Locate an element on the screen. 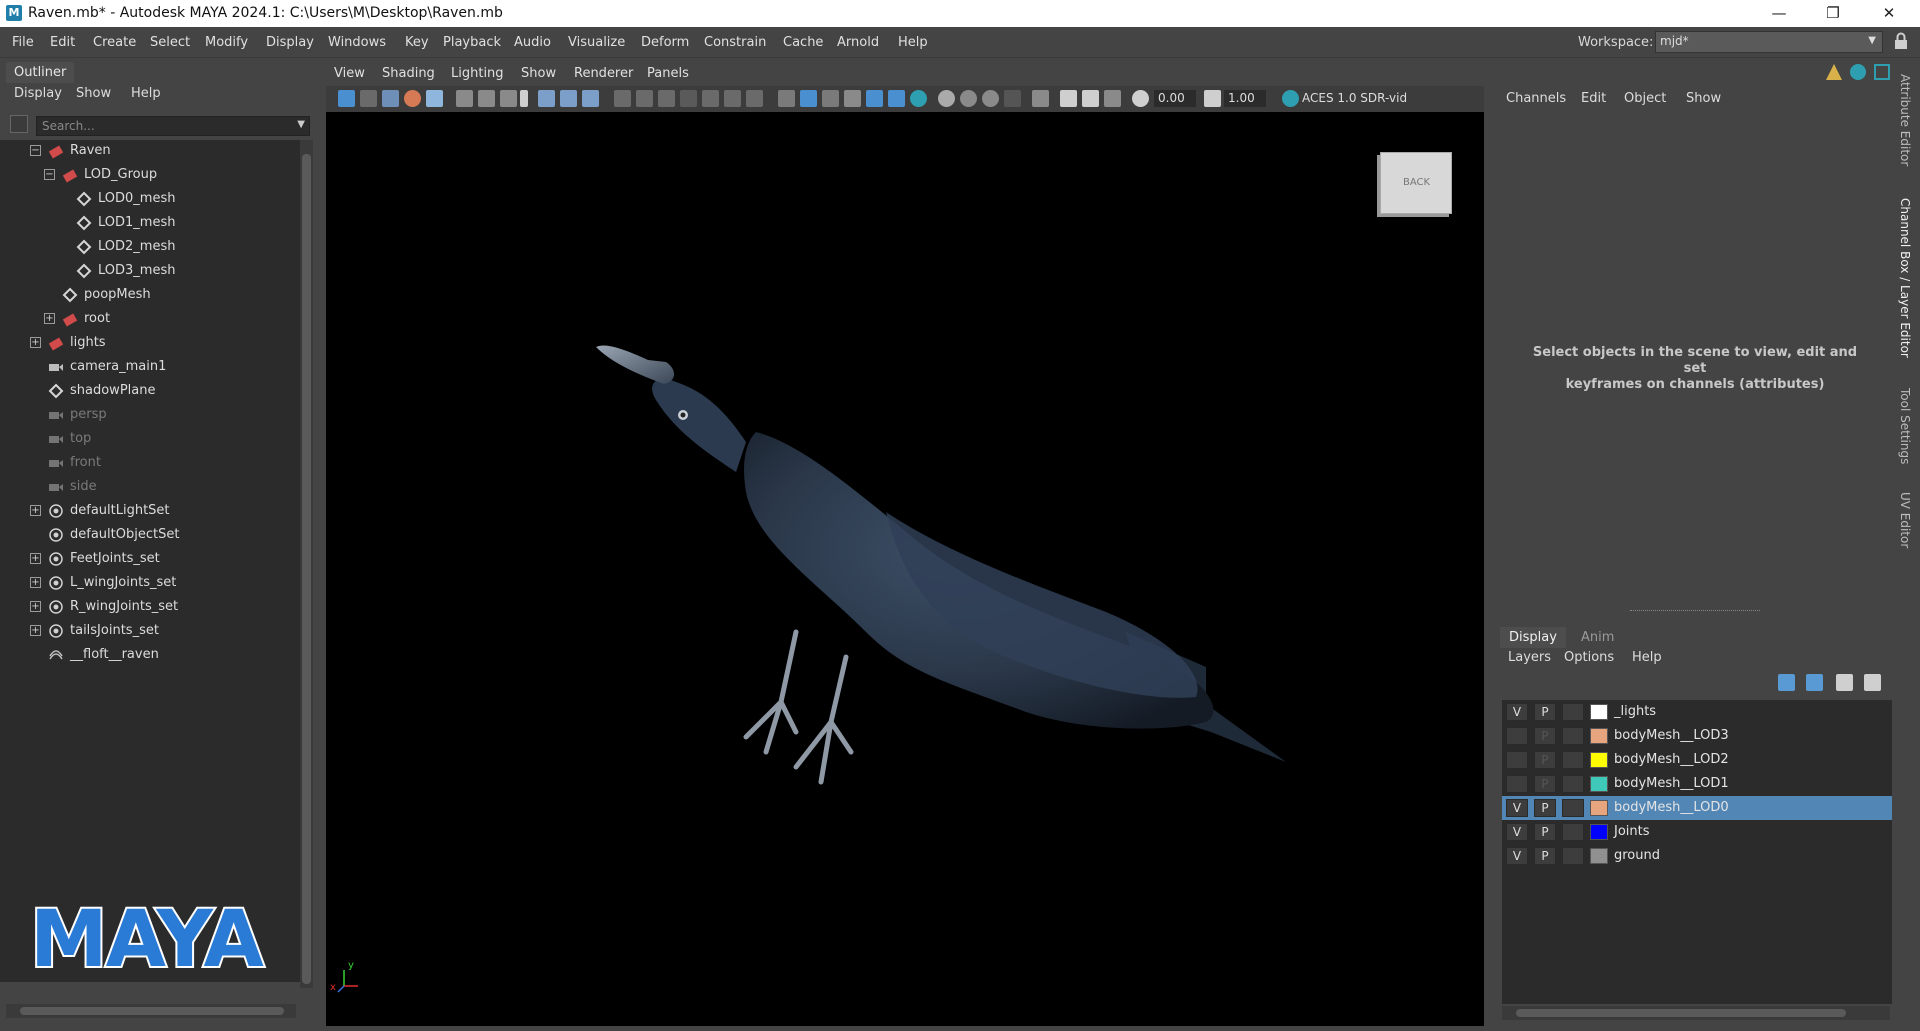 The image size is (1920, 1031). xray-joints-icon is located at coordinates (1068, 98).